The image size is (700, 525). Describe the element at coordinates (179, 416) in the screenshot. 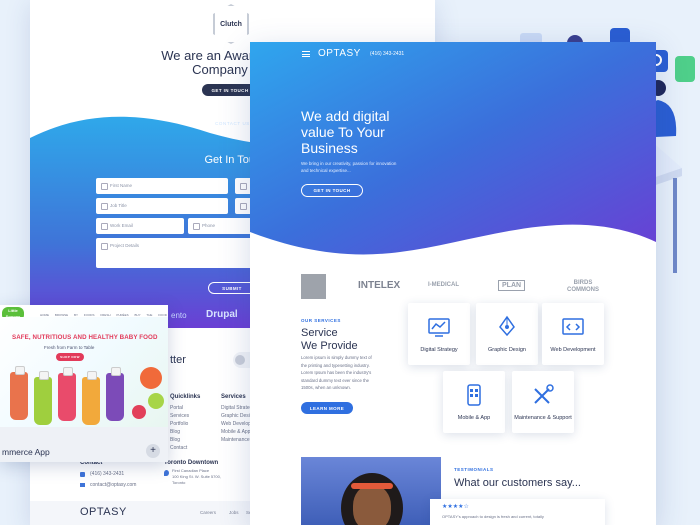

I see `quicklink-item: Services` at that location.